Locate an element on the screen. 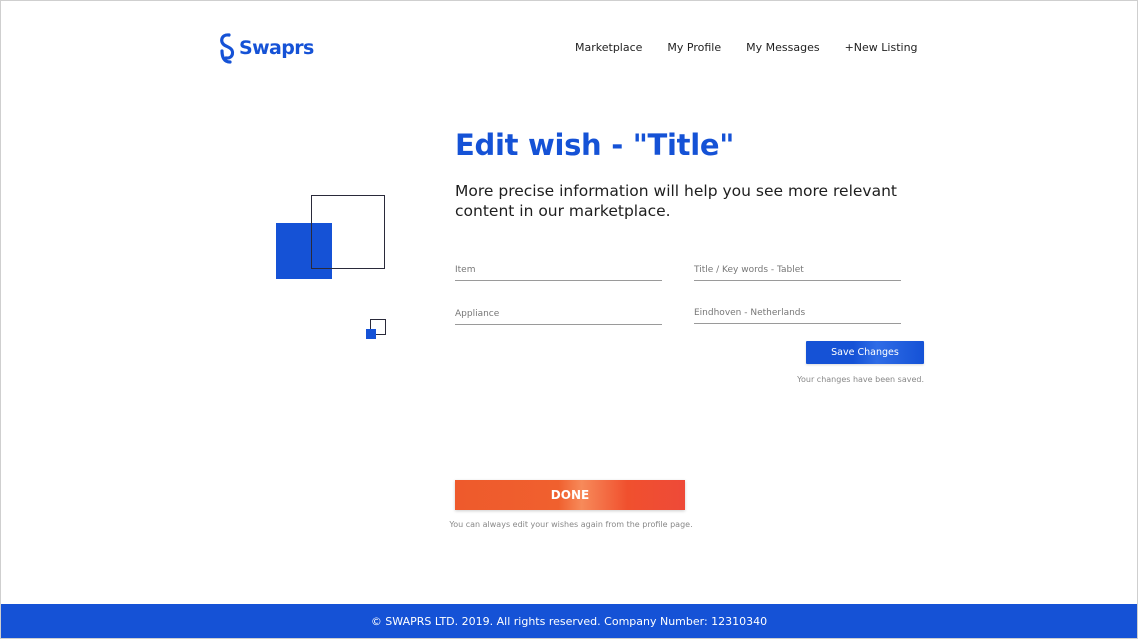 The image size is (1138, 639). swaprs-logo-icon is located at coordinates (227, 48).